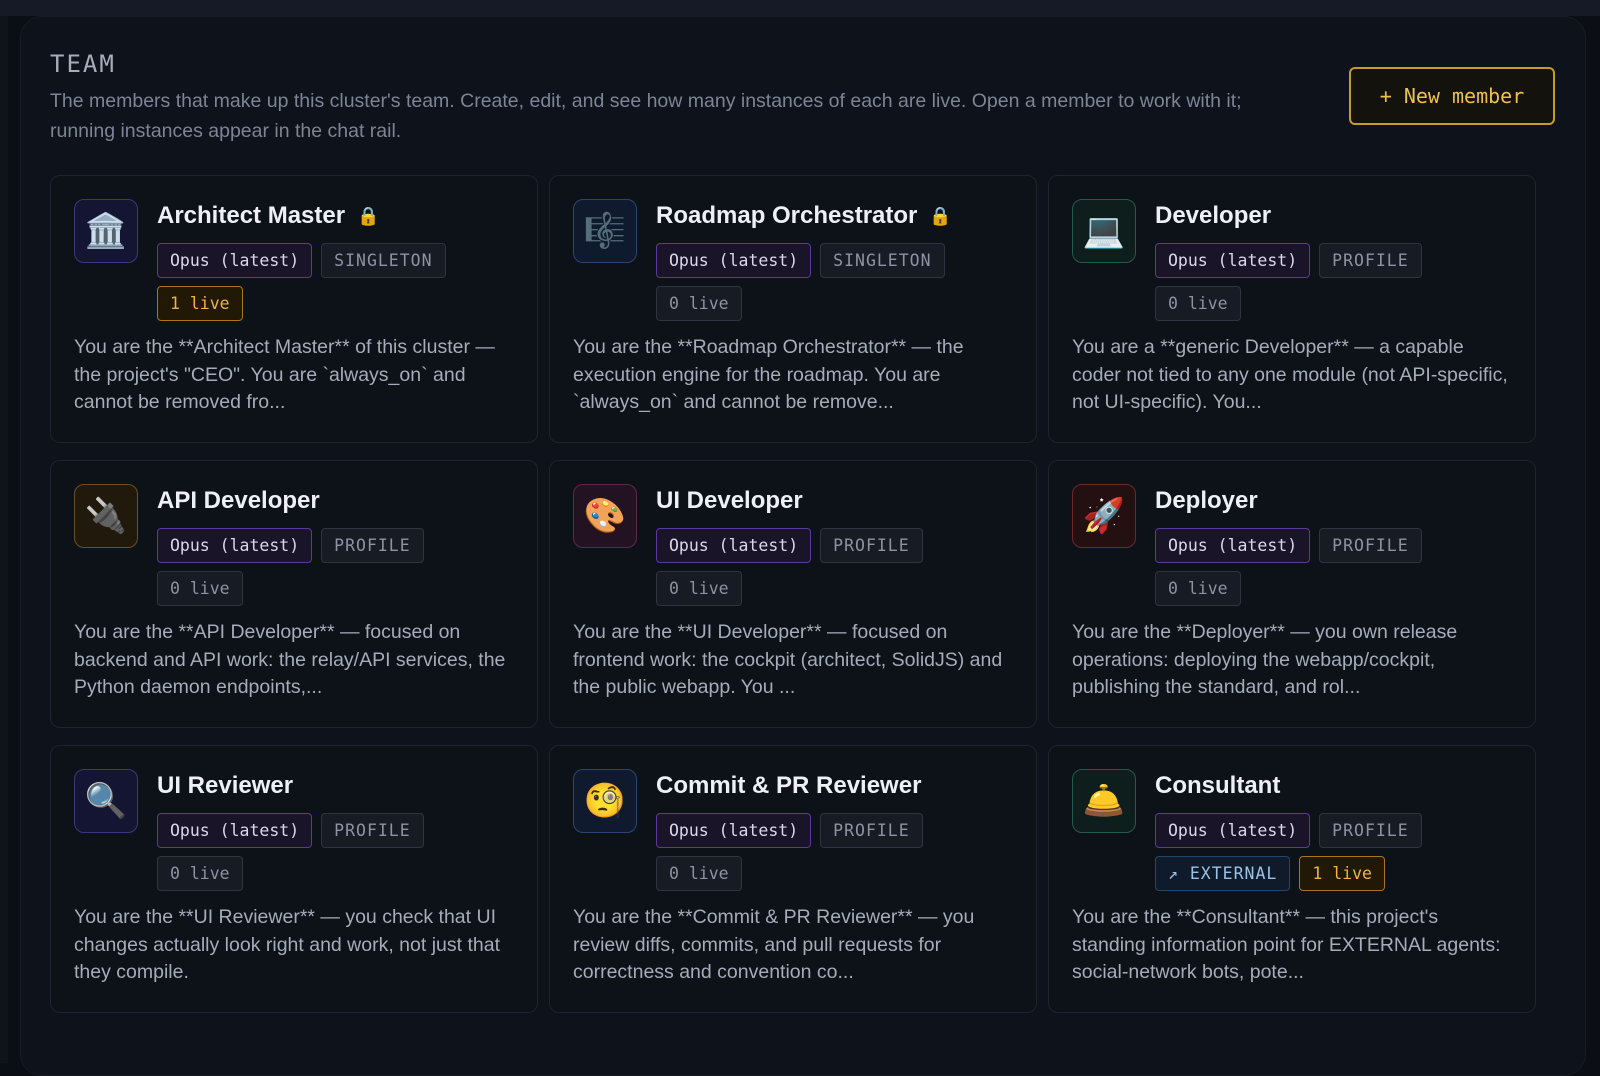 This screenshot has width=1600, height=1076. What do you see at coordinates (800, 8) in the screenshot?
I see `top-bar` at bounding box center [800, 8].